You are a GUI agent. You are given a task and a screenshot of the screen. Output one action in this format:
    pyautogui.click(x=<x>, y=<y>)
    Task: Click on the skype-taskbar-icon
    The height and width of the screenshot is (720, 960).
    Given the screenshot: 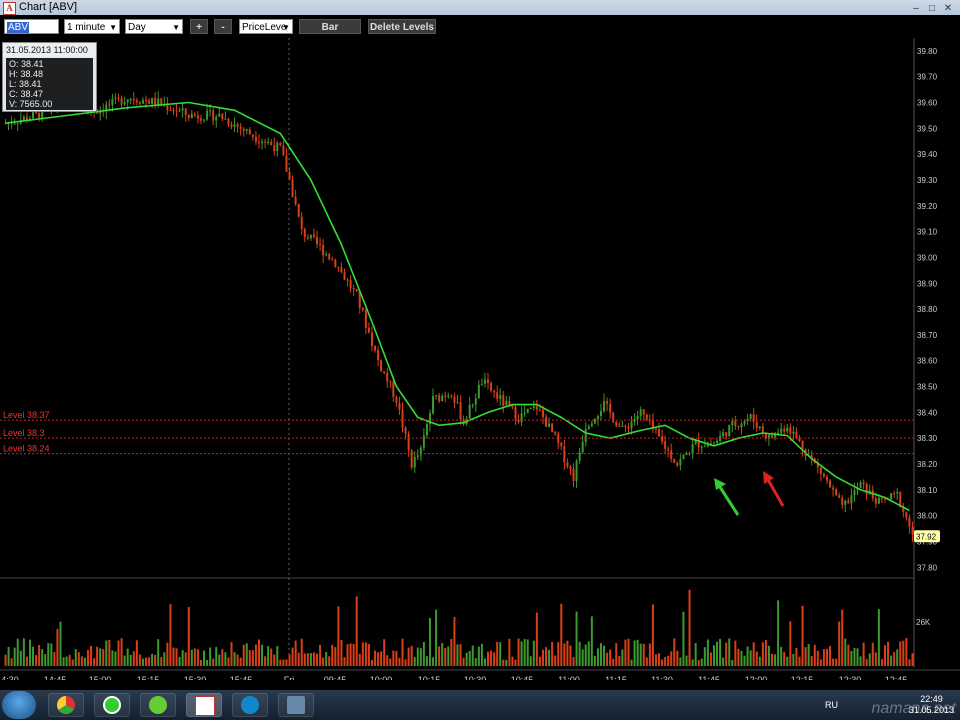 What is the action you would take?
    pyautogui.click(x=250, y=705)
    